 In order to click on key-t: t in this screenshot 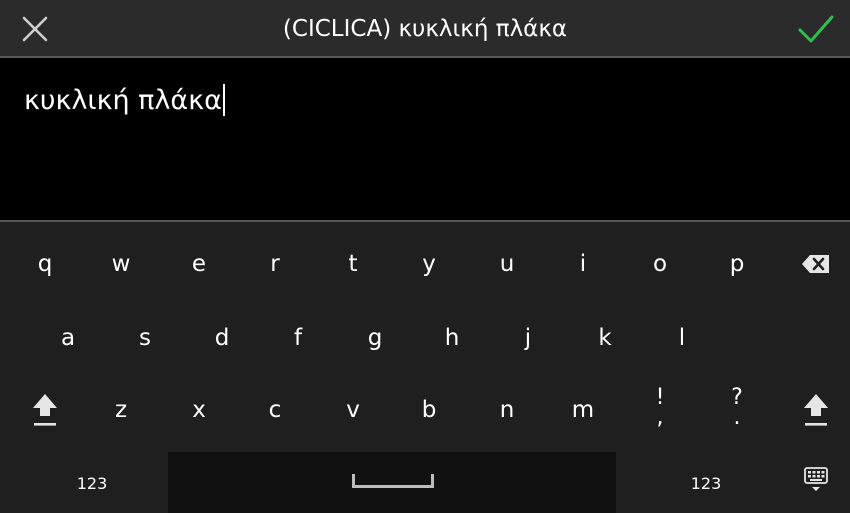, I will do `click(353, 264)`.